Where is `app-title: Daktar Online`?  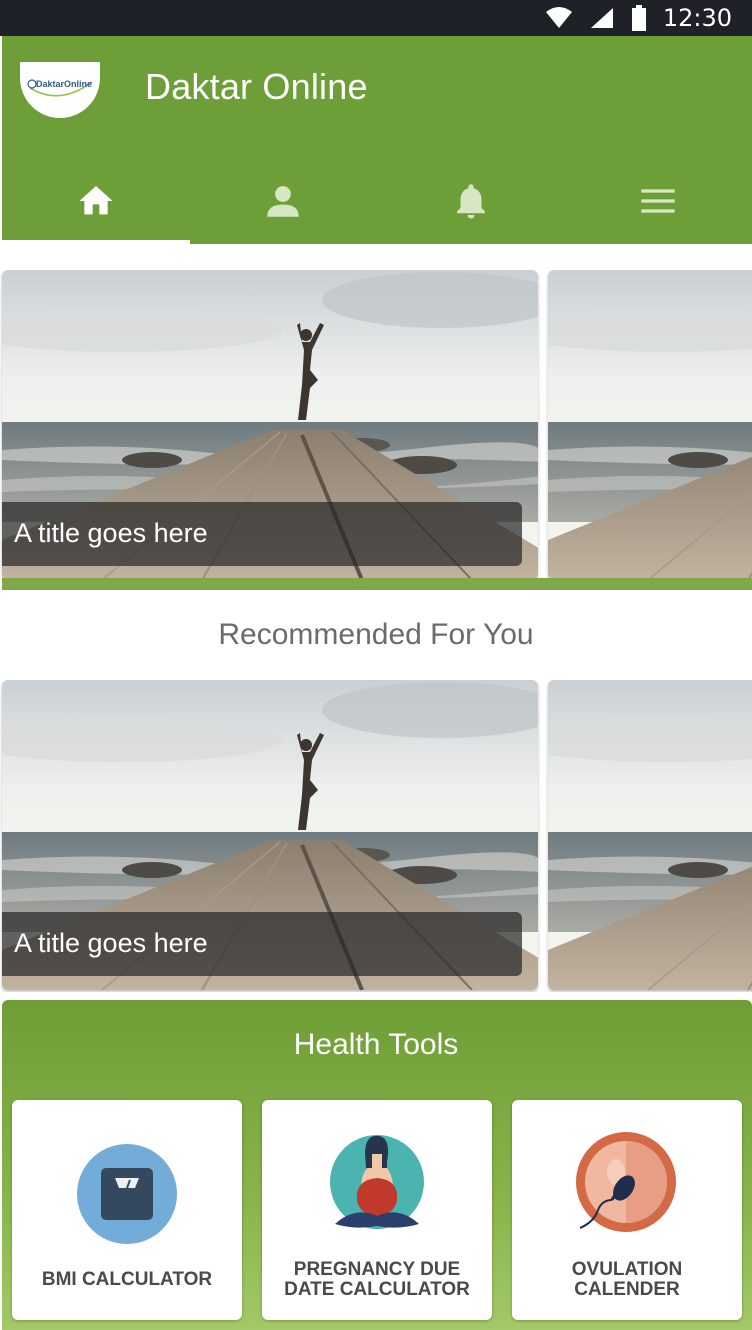 app-title: Daktar Online is located at coordinates (256, 86).